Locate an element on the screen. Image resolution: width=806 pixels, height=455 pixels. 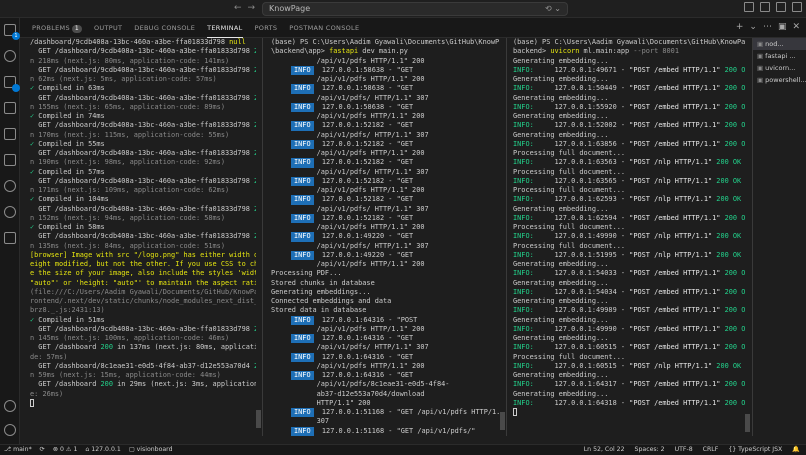
line-ending: CRLF is located at coordinates (711, 450).